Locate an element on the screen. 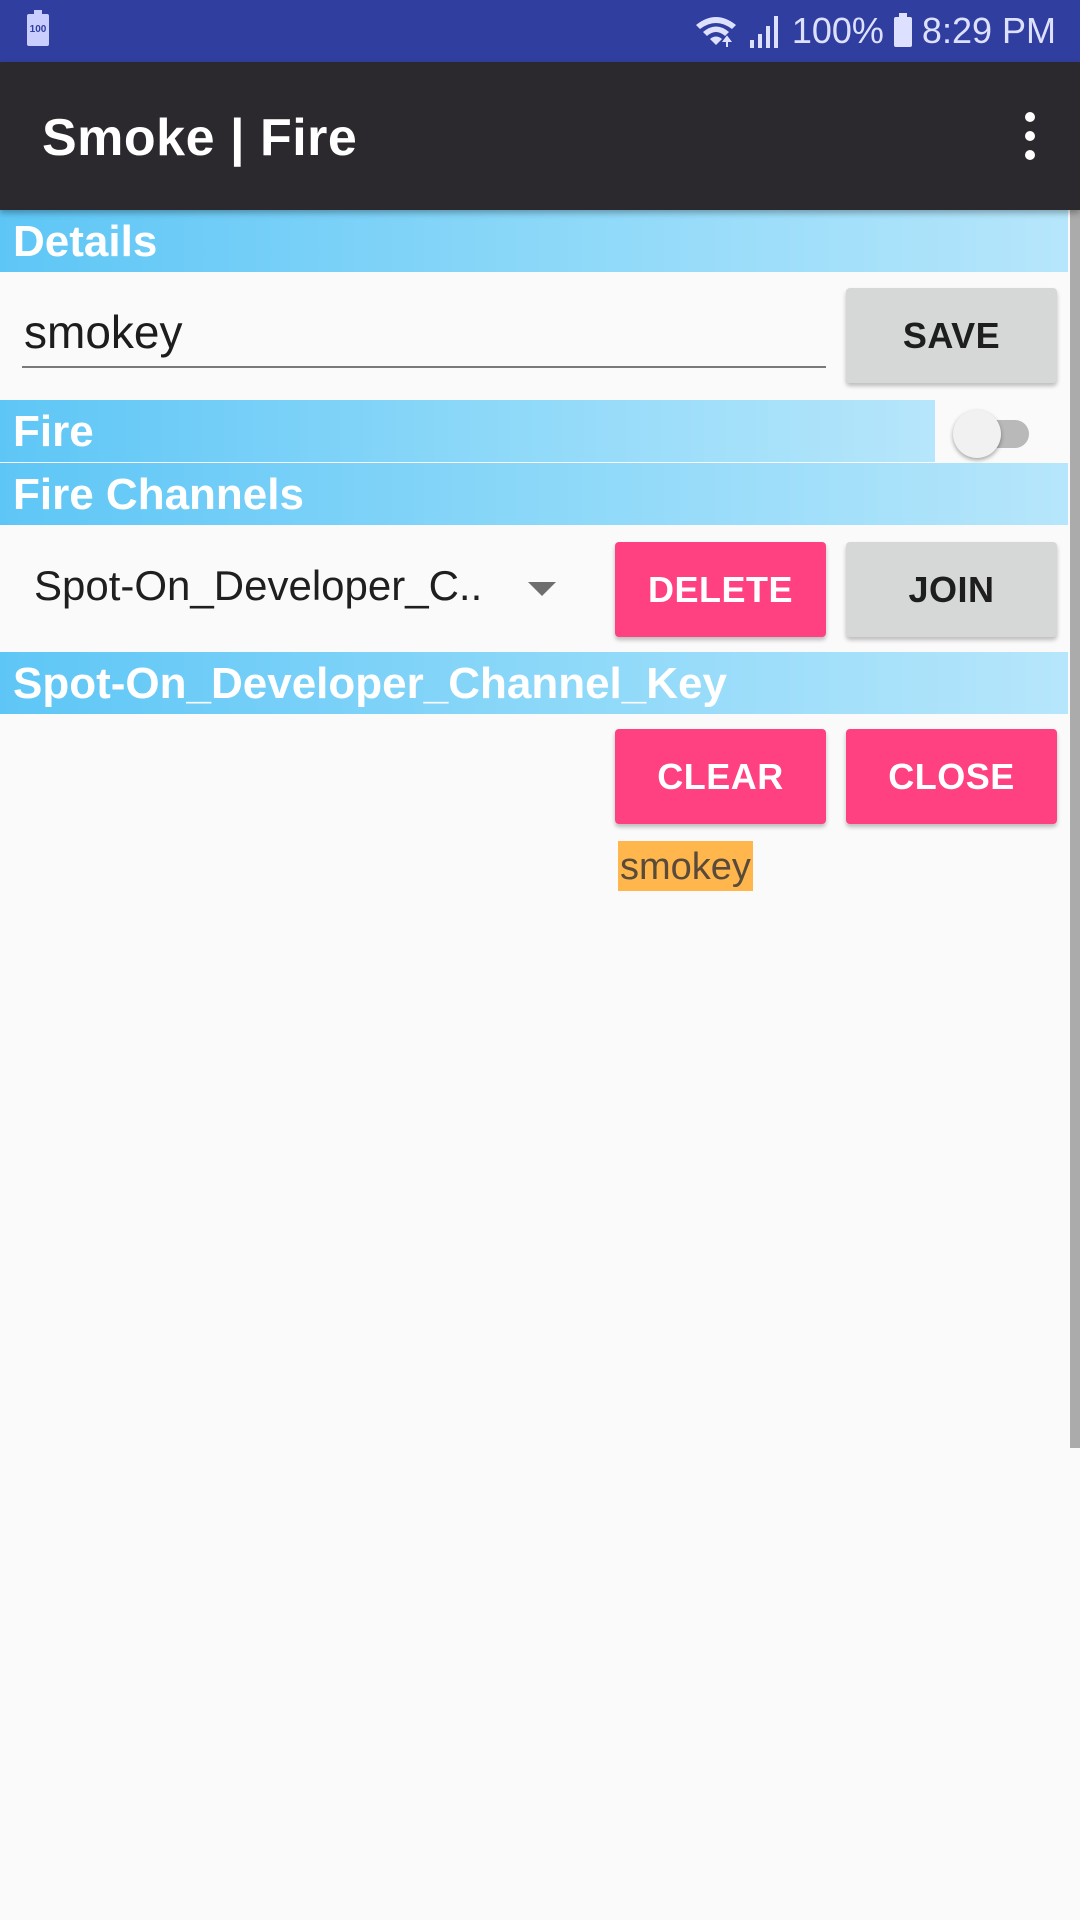 This screenshot has width=1080, height=1920. clear-button: CLEAR is located at coordinates (720, 776).